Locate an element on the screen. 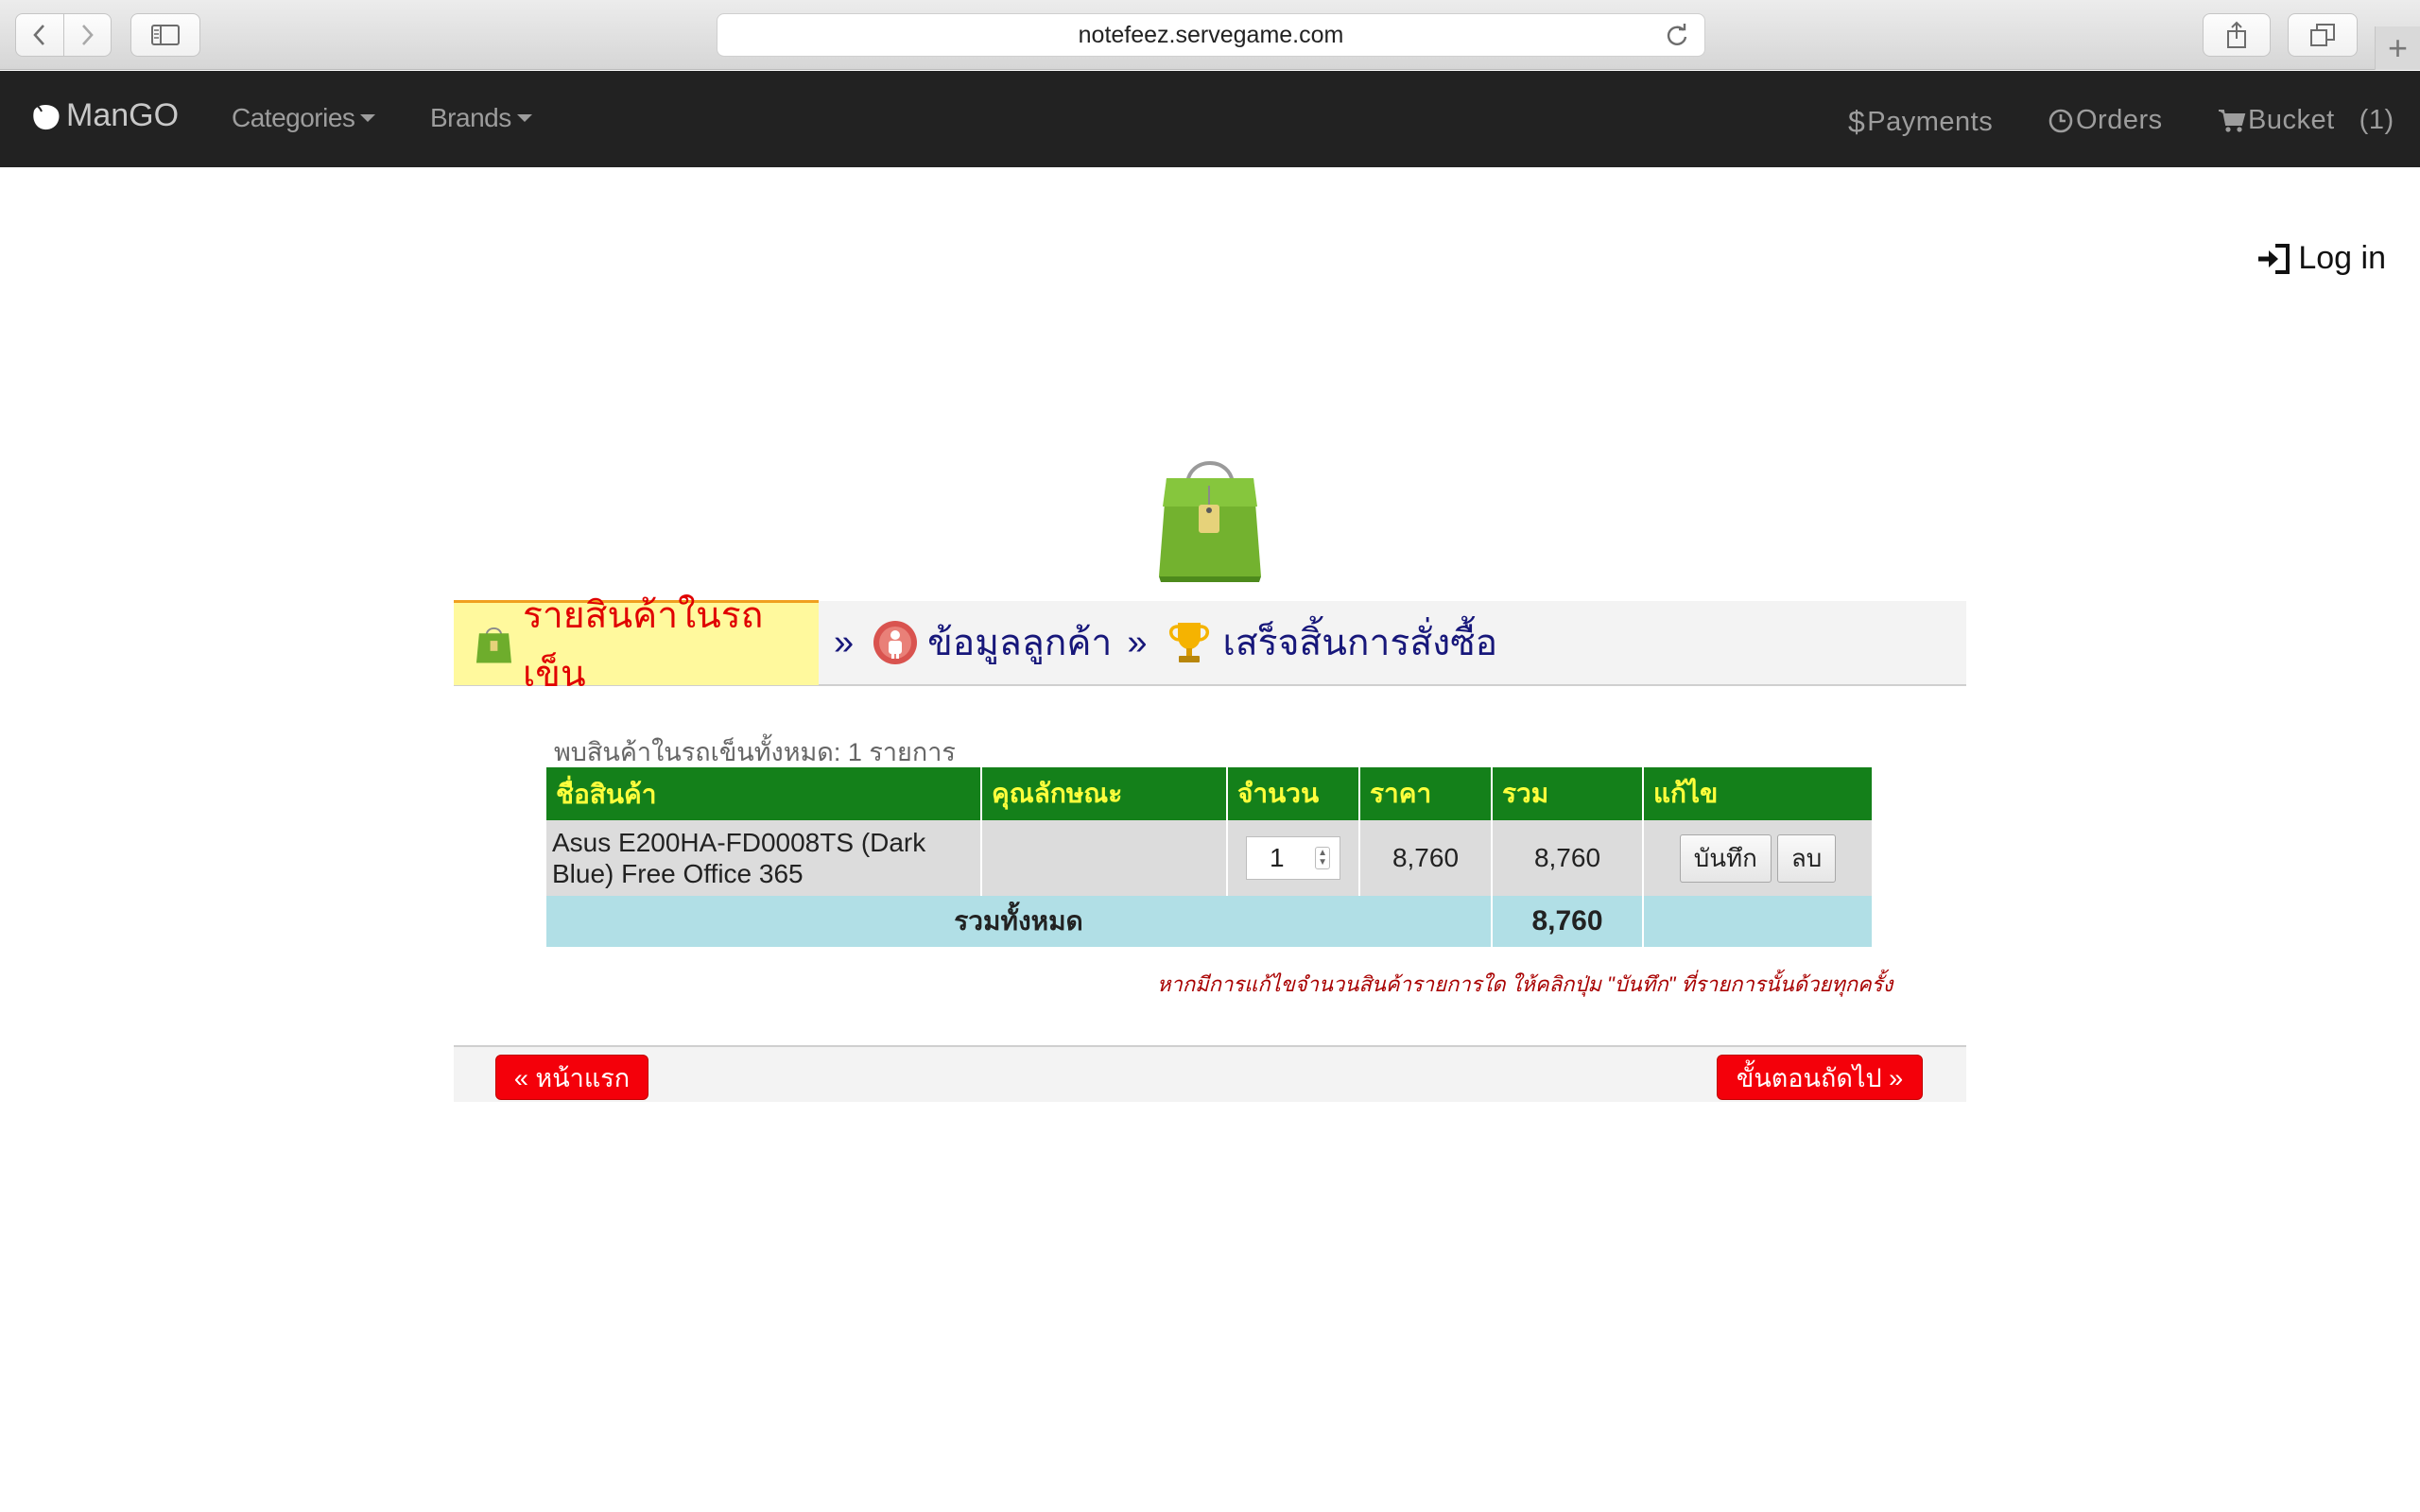 The height and width of the screenshot is (1512, 2420). browser-nav-buttons is located at coordinates (63, 35).